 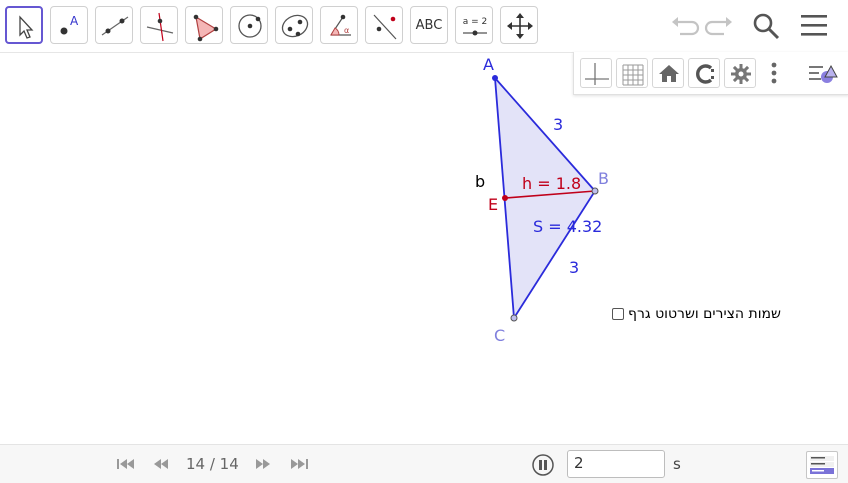 I want to click on speed-unit: s, so click(x=677, y=464).